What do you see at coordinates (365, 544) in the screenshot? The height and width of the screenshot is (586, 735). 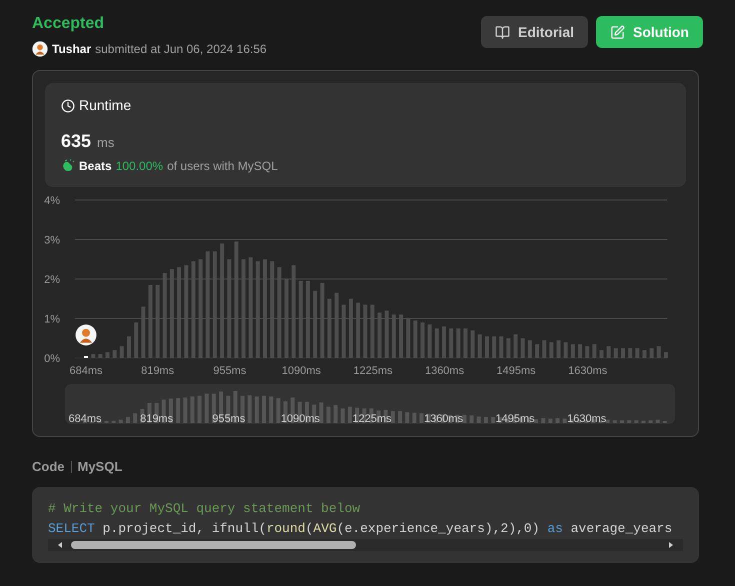 I see `horizontal-scrollbar` at bounding box center [365, 544].